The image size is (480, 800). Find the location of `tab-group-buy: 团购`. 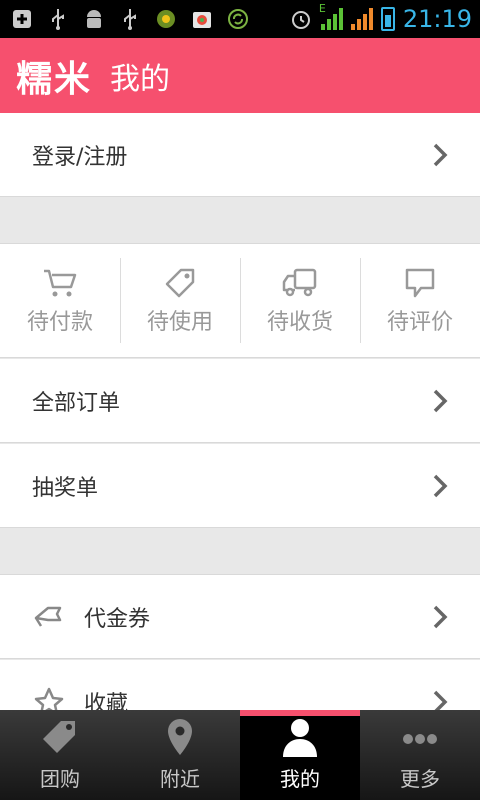

tab-group-buy: 团购 is located at coordinates (60, 755).